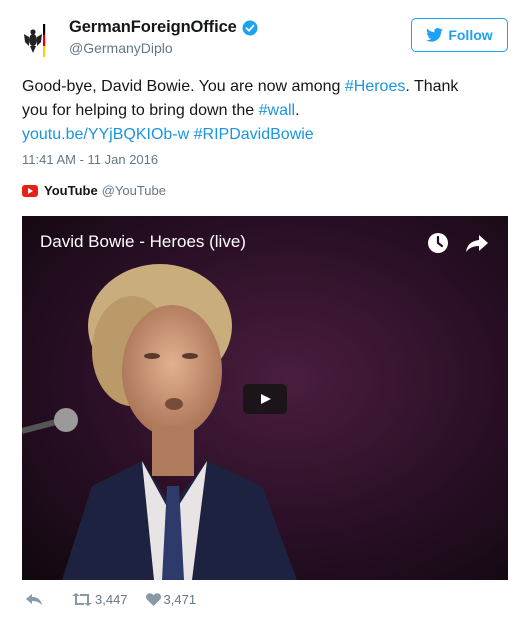  I want to click on heart-icon, so click(153, 599).